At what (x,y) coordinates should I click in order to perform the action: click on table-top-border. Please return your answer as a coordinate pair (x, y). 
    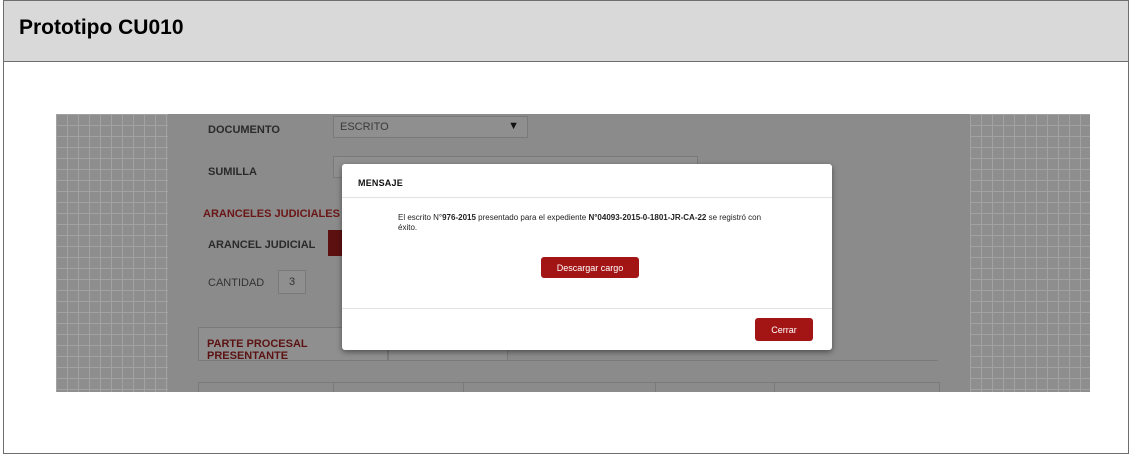
    Looking at the image, I should click on (569, 382).